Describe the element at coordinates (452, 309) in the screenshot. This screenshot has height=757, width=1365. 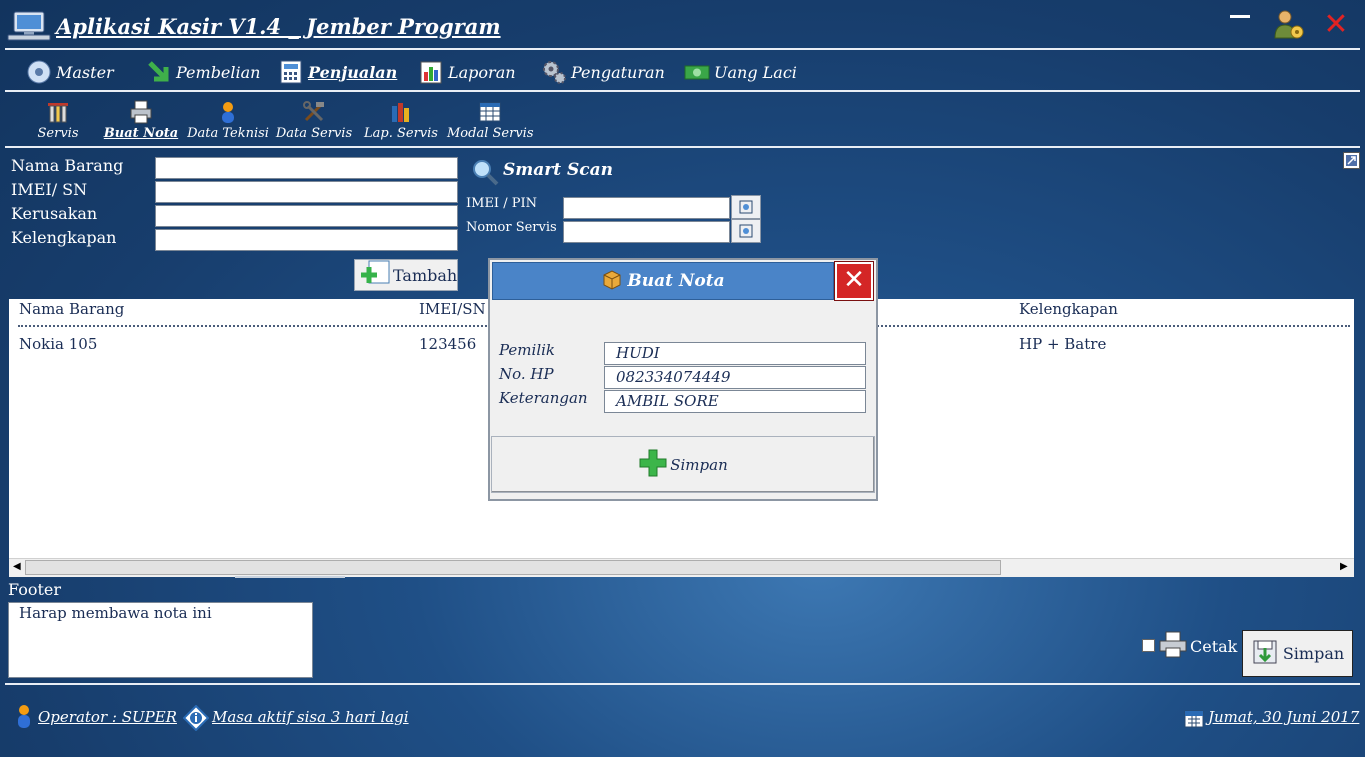
I see `col-imei-sn: IMEI/SN` at that location.